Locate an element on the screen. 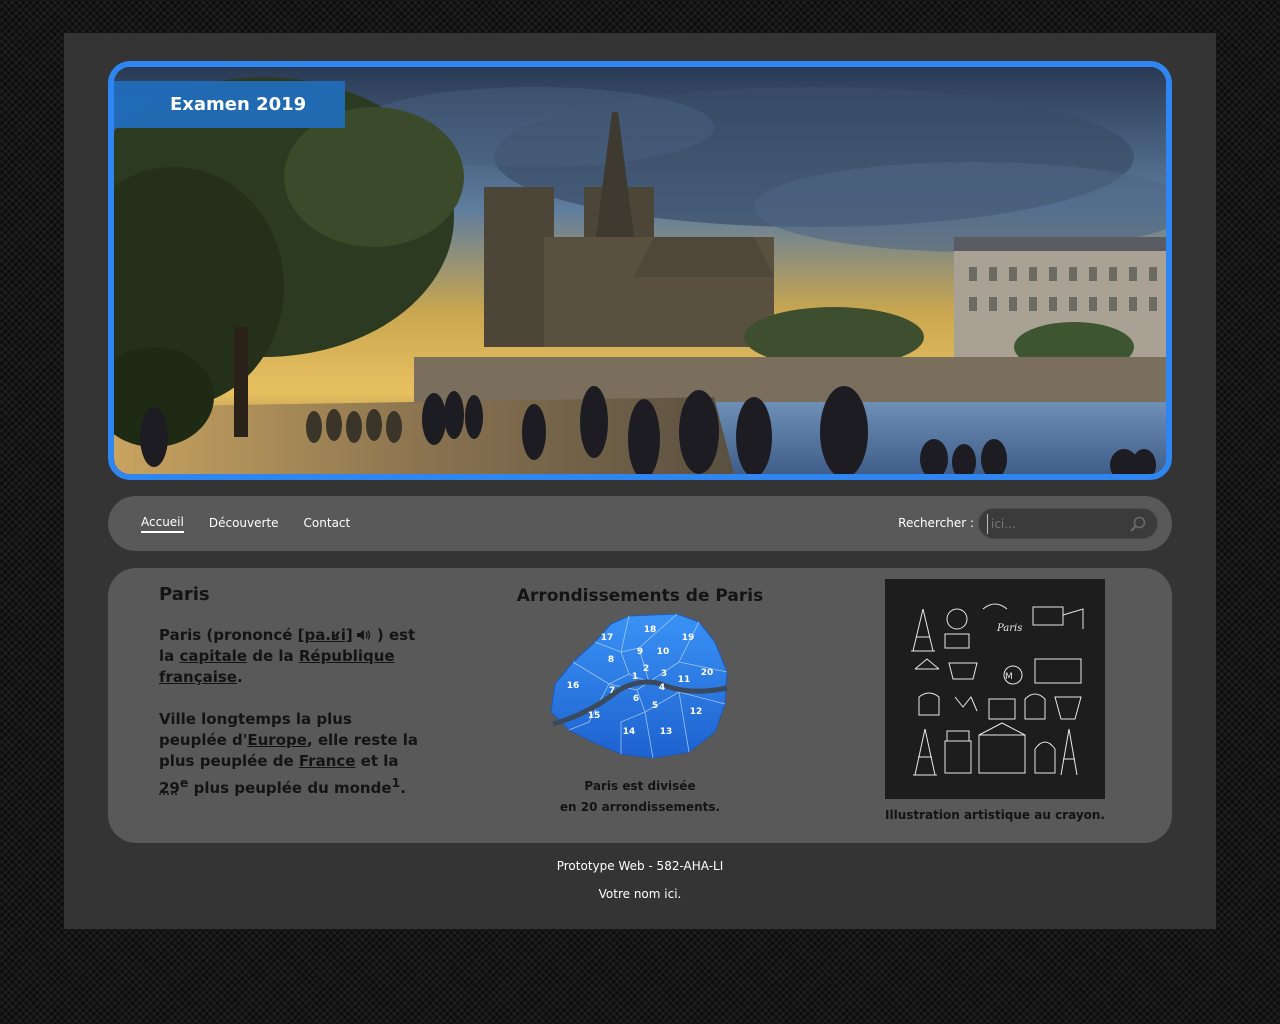 This screenshot has width=1280, height=1024. banner-title: Examen 2019 is located at coordinates (229, 104).